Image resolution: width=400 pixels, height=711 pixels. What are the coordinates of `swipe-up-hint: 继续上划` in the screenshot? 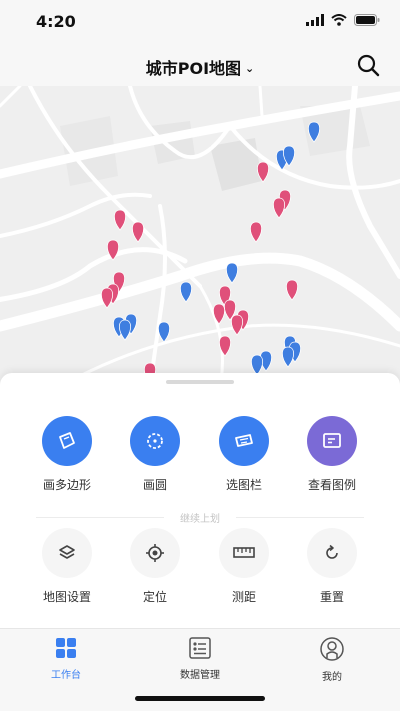 It's located at (200, 517).